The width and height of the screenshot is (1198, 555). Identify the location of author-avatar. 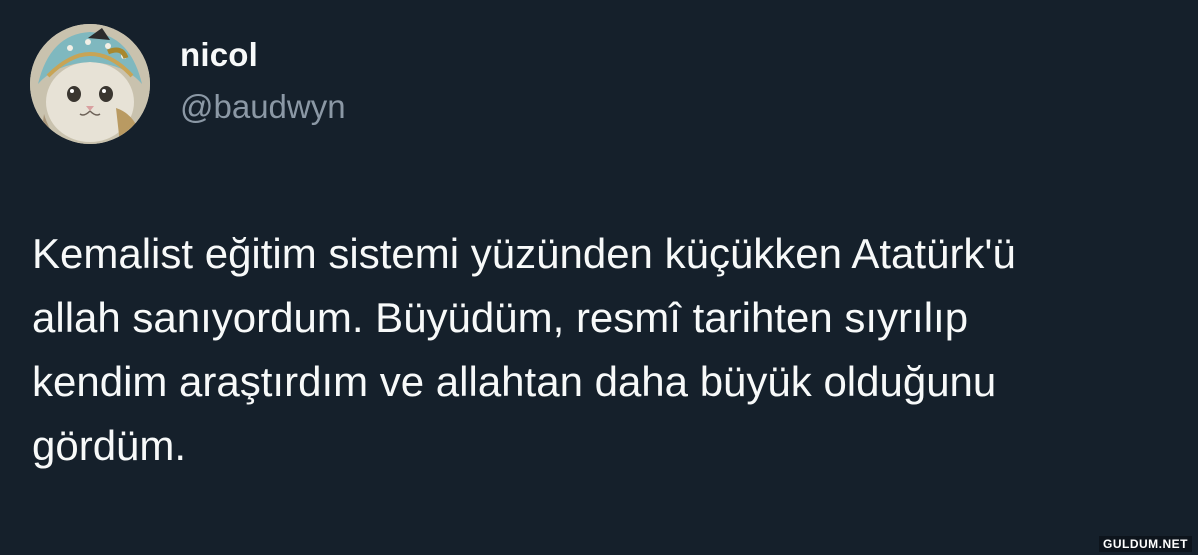
(90, 84).